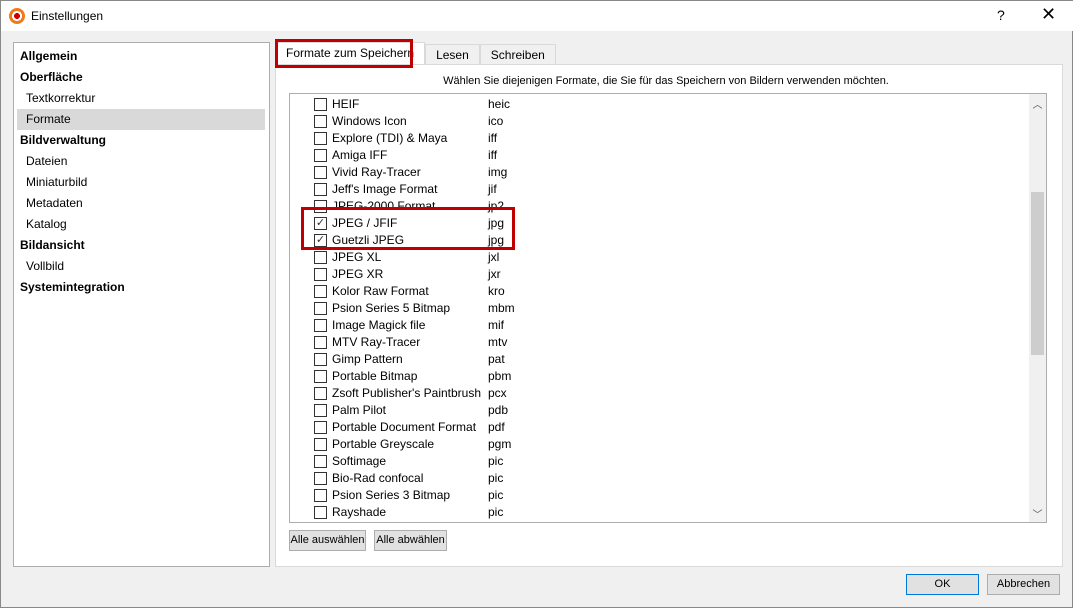 This screenshot has width=1073, height=608. What do you see at coordinates (660, 478) in the screenshot?
I see `list-item: Bio-Rad confocal pic` at bounding box center [660, 478].